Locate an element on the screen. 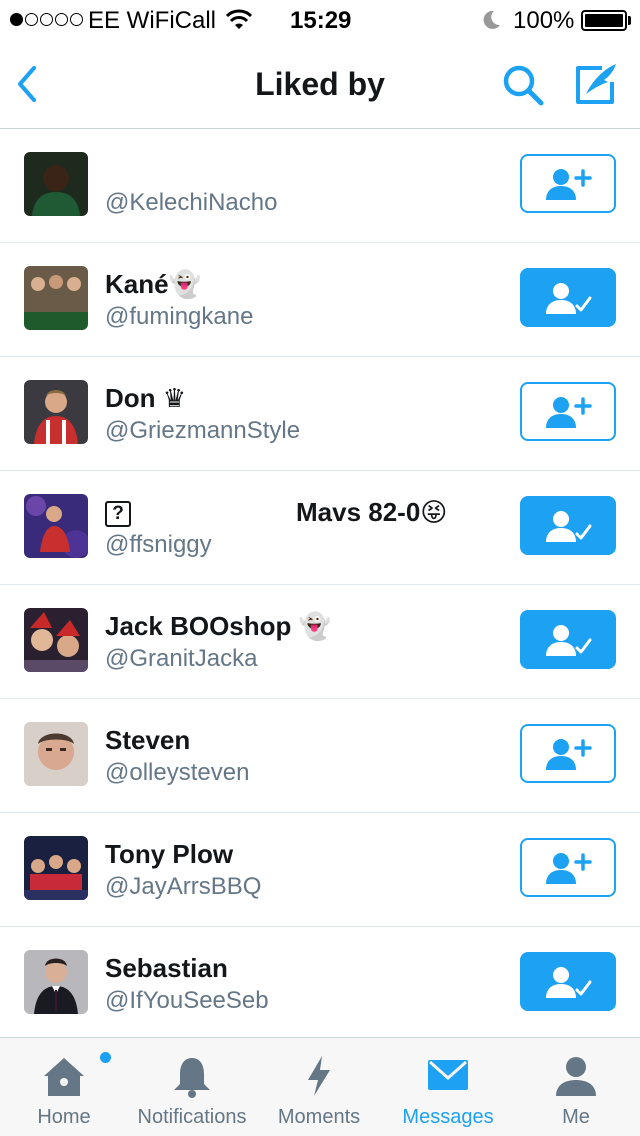  tab-label: Home is located at coordinates (64, 1117).